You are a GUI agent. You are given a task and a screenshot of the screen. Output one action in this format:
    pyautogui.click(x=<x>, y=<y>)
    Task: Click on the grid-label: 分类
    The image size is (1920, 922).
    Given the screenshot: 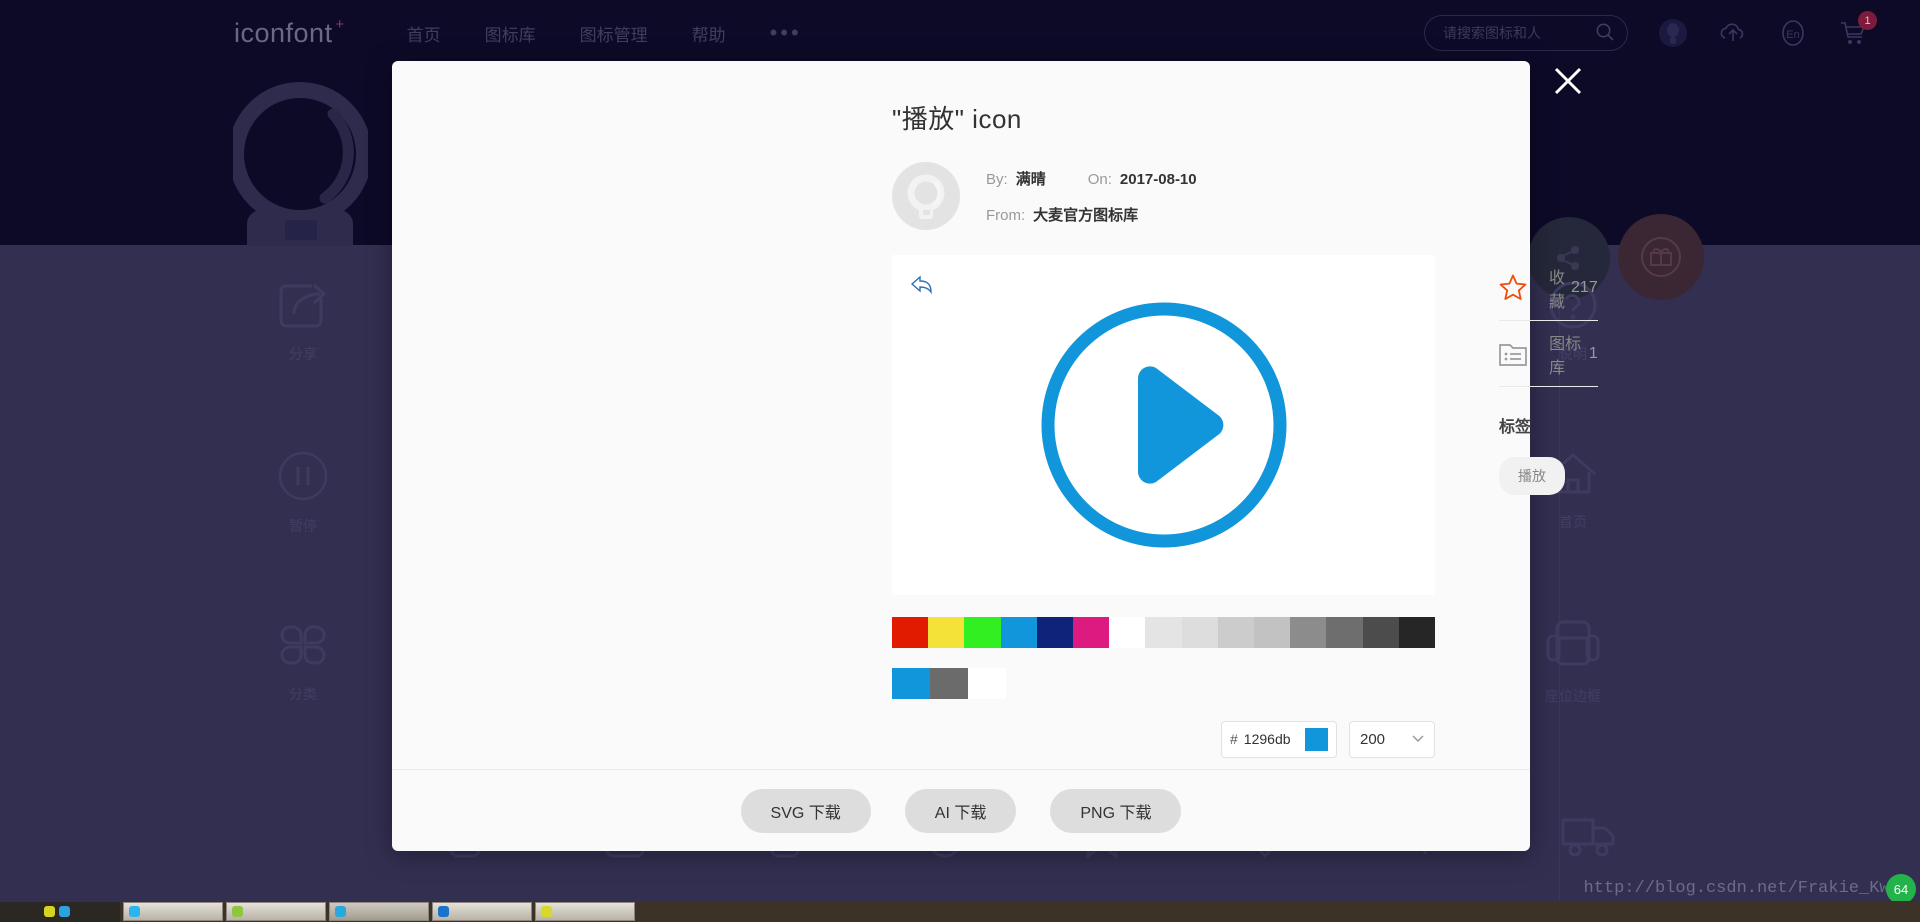 What is the action you would take?
    pyautogui.click(x=303, y=694)
    